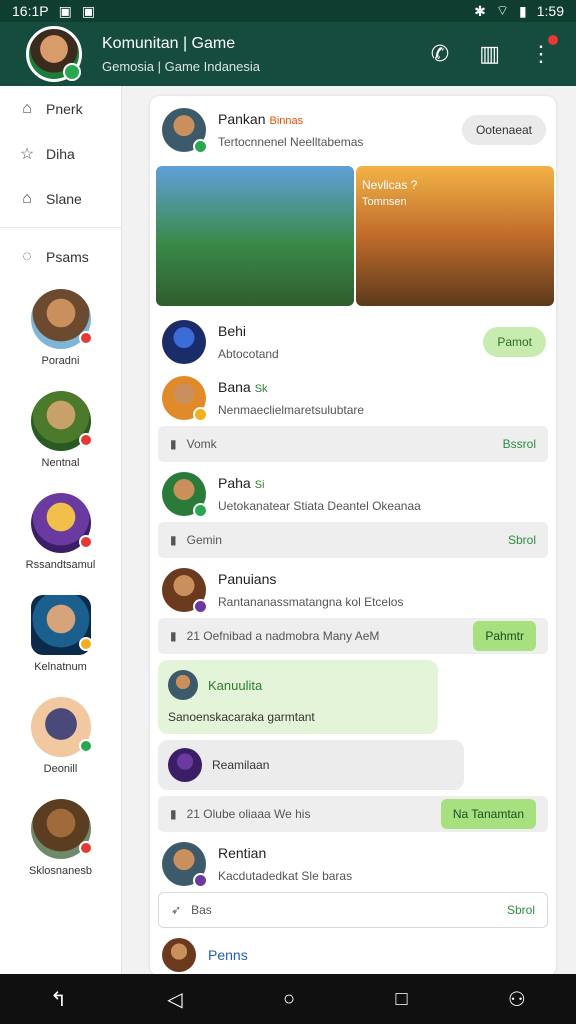 The width and height of the screenshot is (576, 1024). I want to click on bottom-nav: ↰ ◁ ○ □ ⚇, so click(288, 999).